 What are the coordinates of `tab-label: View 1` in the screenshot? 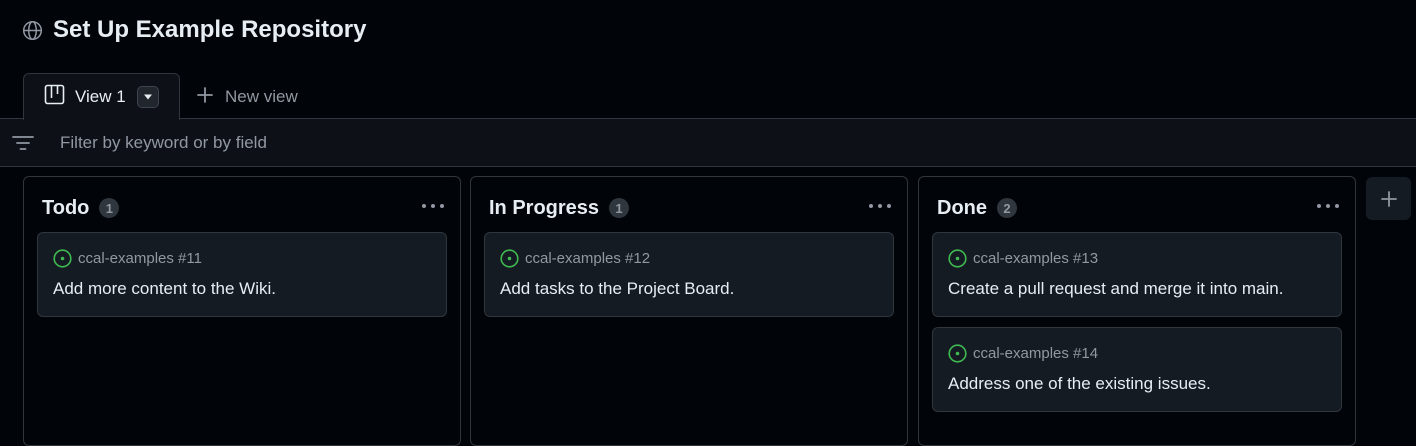 It's located at (100, 96).